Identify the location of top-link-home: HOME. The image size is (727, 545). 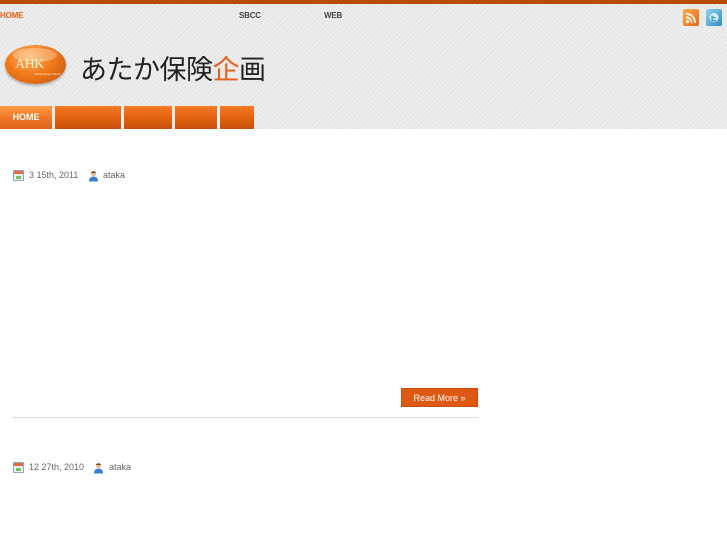
(11, 15).